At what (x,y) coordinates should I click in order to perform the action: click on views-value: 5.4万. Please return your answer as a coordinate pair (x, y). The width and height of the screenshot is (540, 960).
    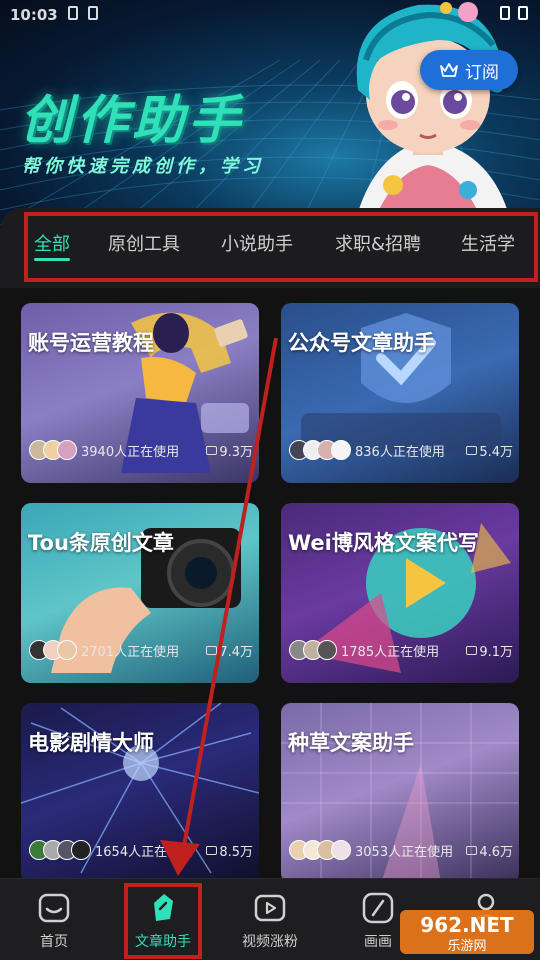
    Looking at the image, I should click on (496, 452).